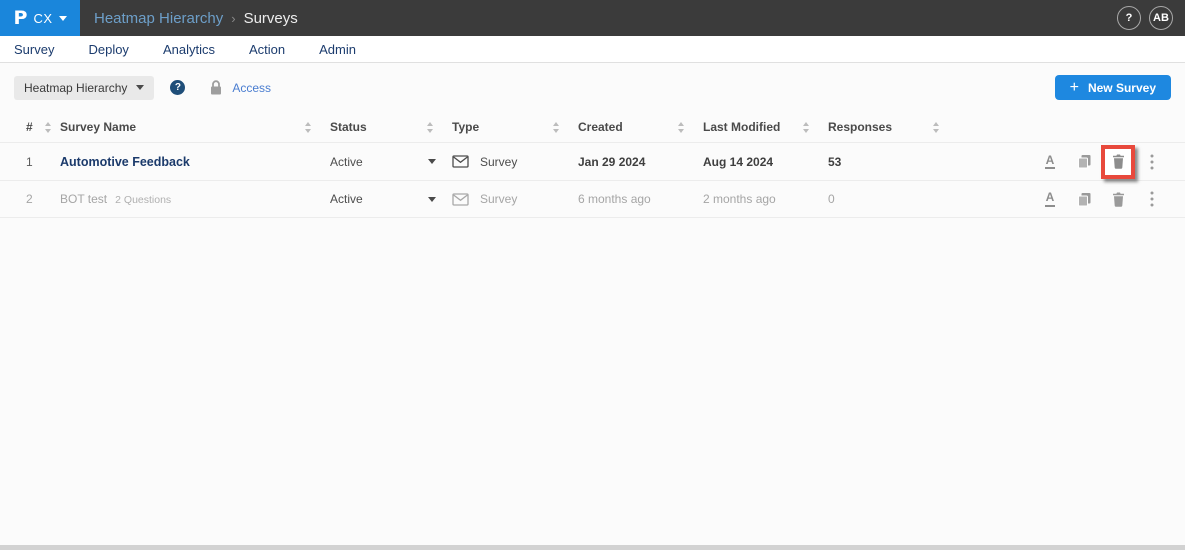 The width and height of the screenshot is (1185, 550). I want to click on top-bar: P CX Heatmap Hierarchy › Surveys ? AB, so click(592, 18).